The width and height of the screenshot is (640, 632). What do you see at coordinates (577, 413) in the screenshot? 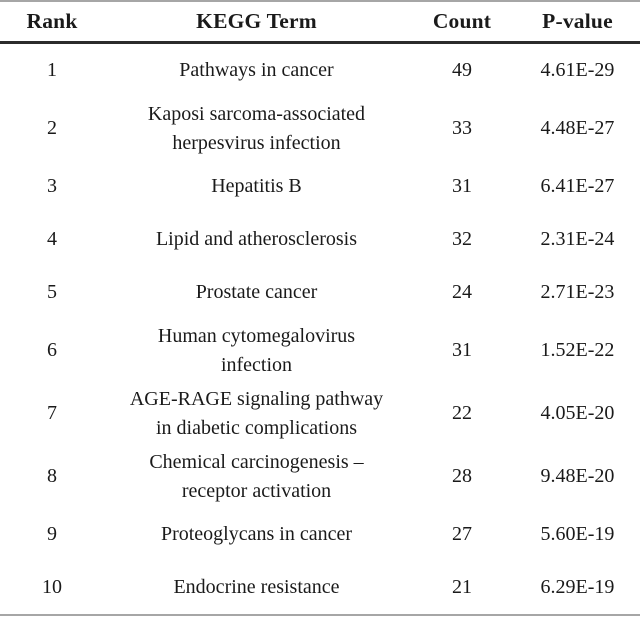
I see `cell-pvalue: 4.05E-20` at bounding box center [577, 413].